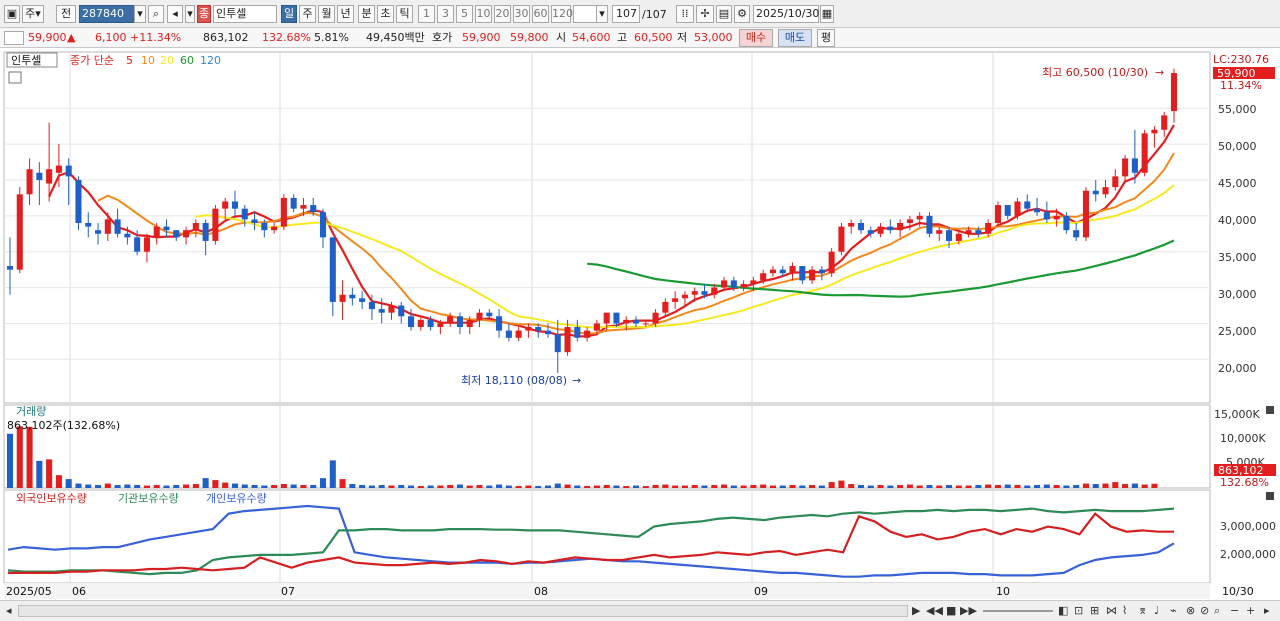 The image size is (1280, 621). Describe the element at coordinates (129, 60) in the screenshot. I see `ma5-legend: 5` at that location.